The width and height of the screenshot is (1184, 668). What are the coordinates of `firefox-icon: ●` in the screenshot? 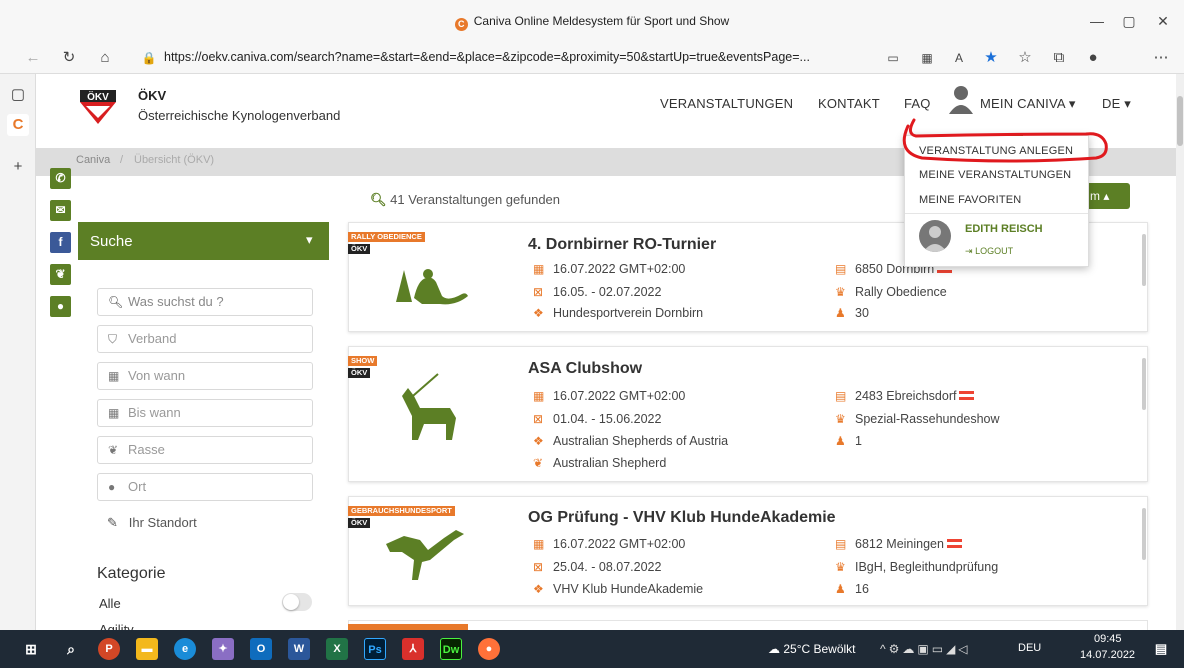 It's located at (489, 649).